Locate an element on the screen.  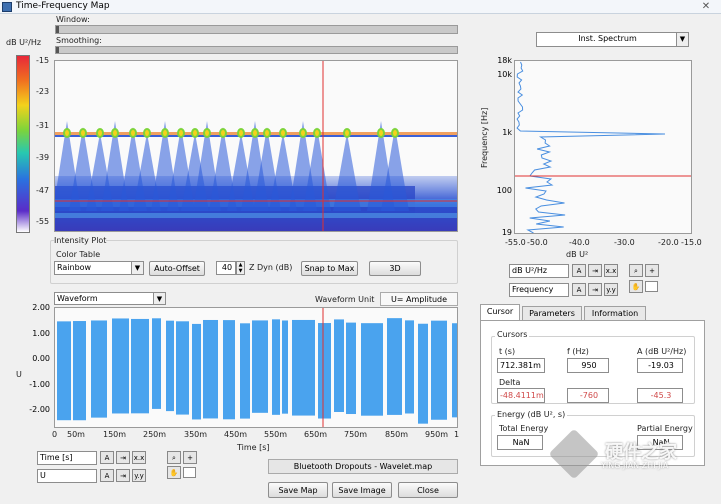
tab-parameters: Parameters is located at coordinates (552, 313).